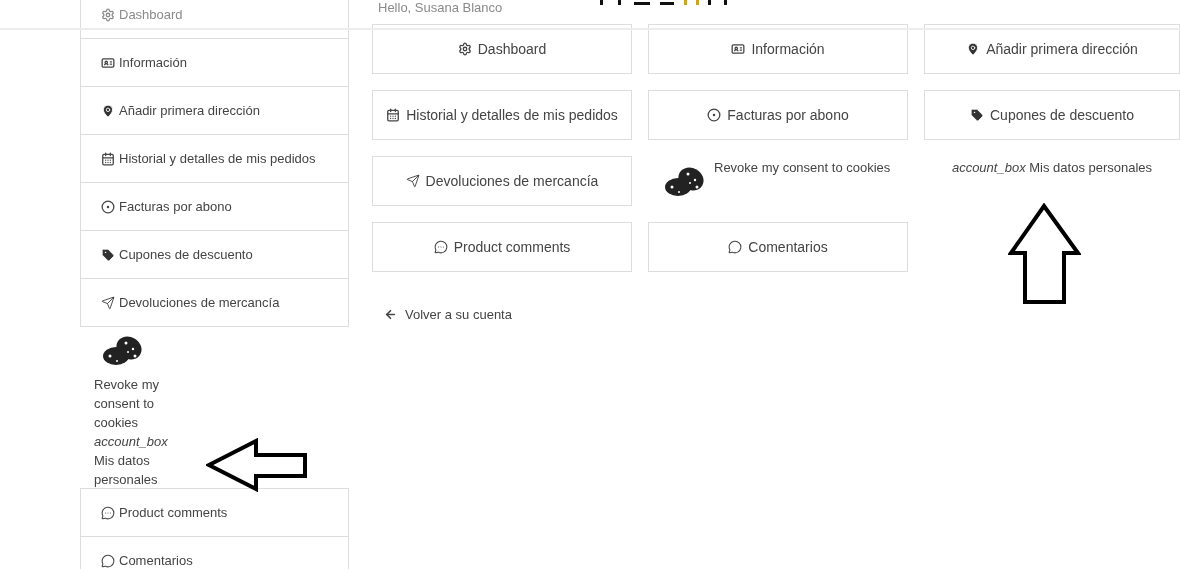  What do you see at coordinates (502, 115) in the screenshot?
I see `account-card: Historial y detalles de mis pedidos` at bounding box center [502, 115].